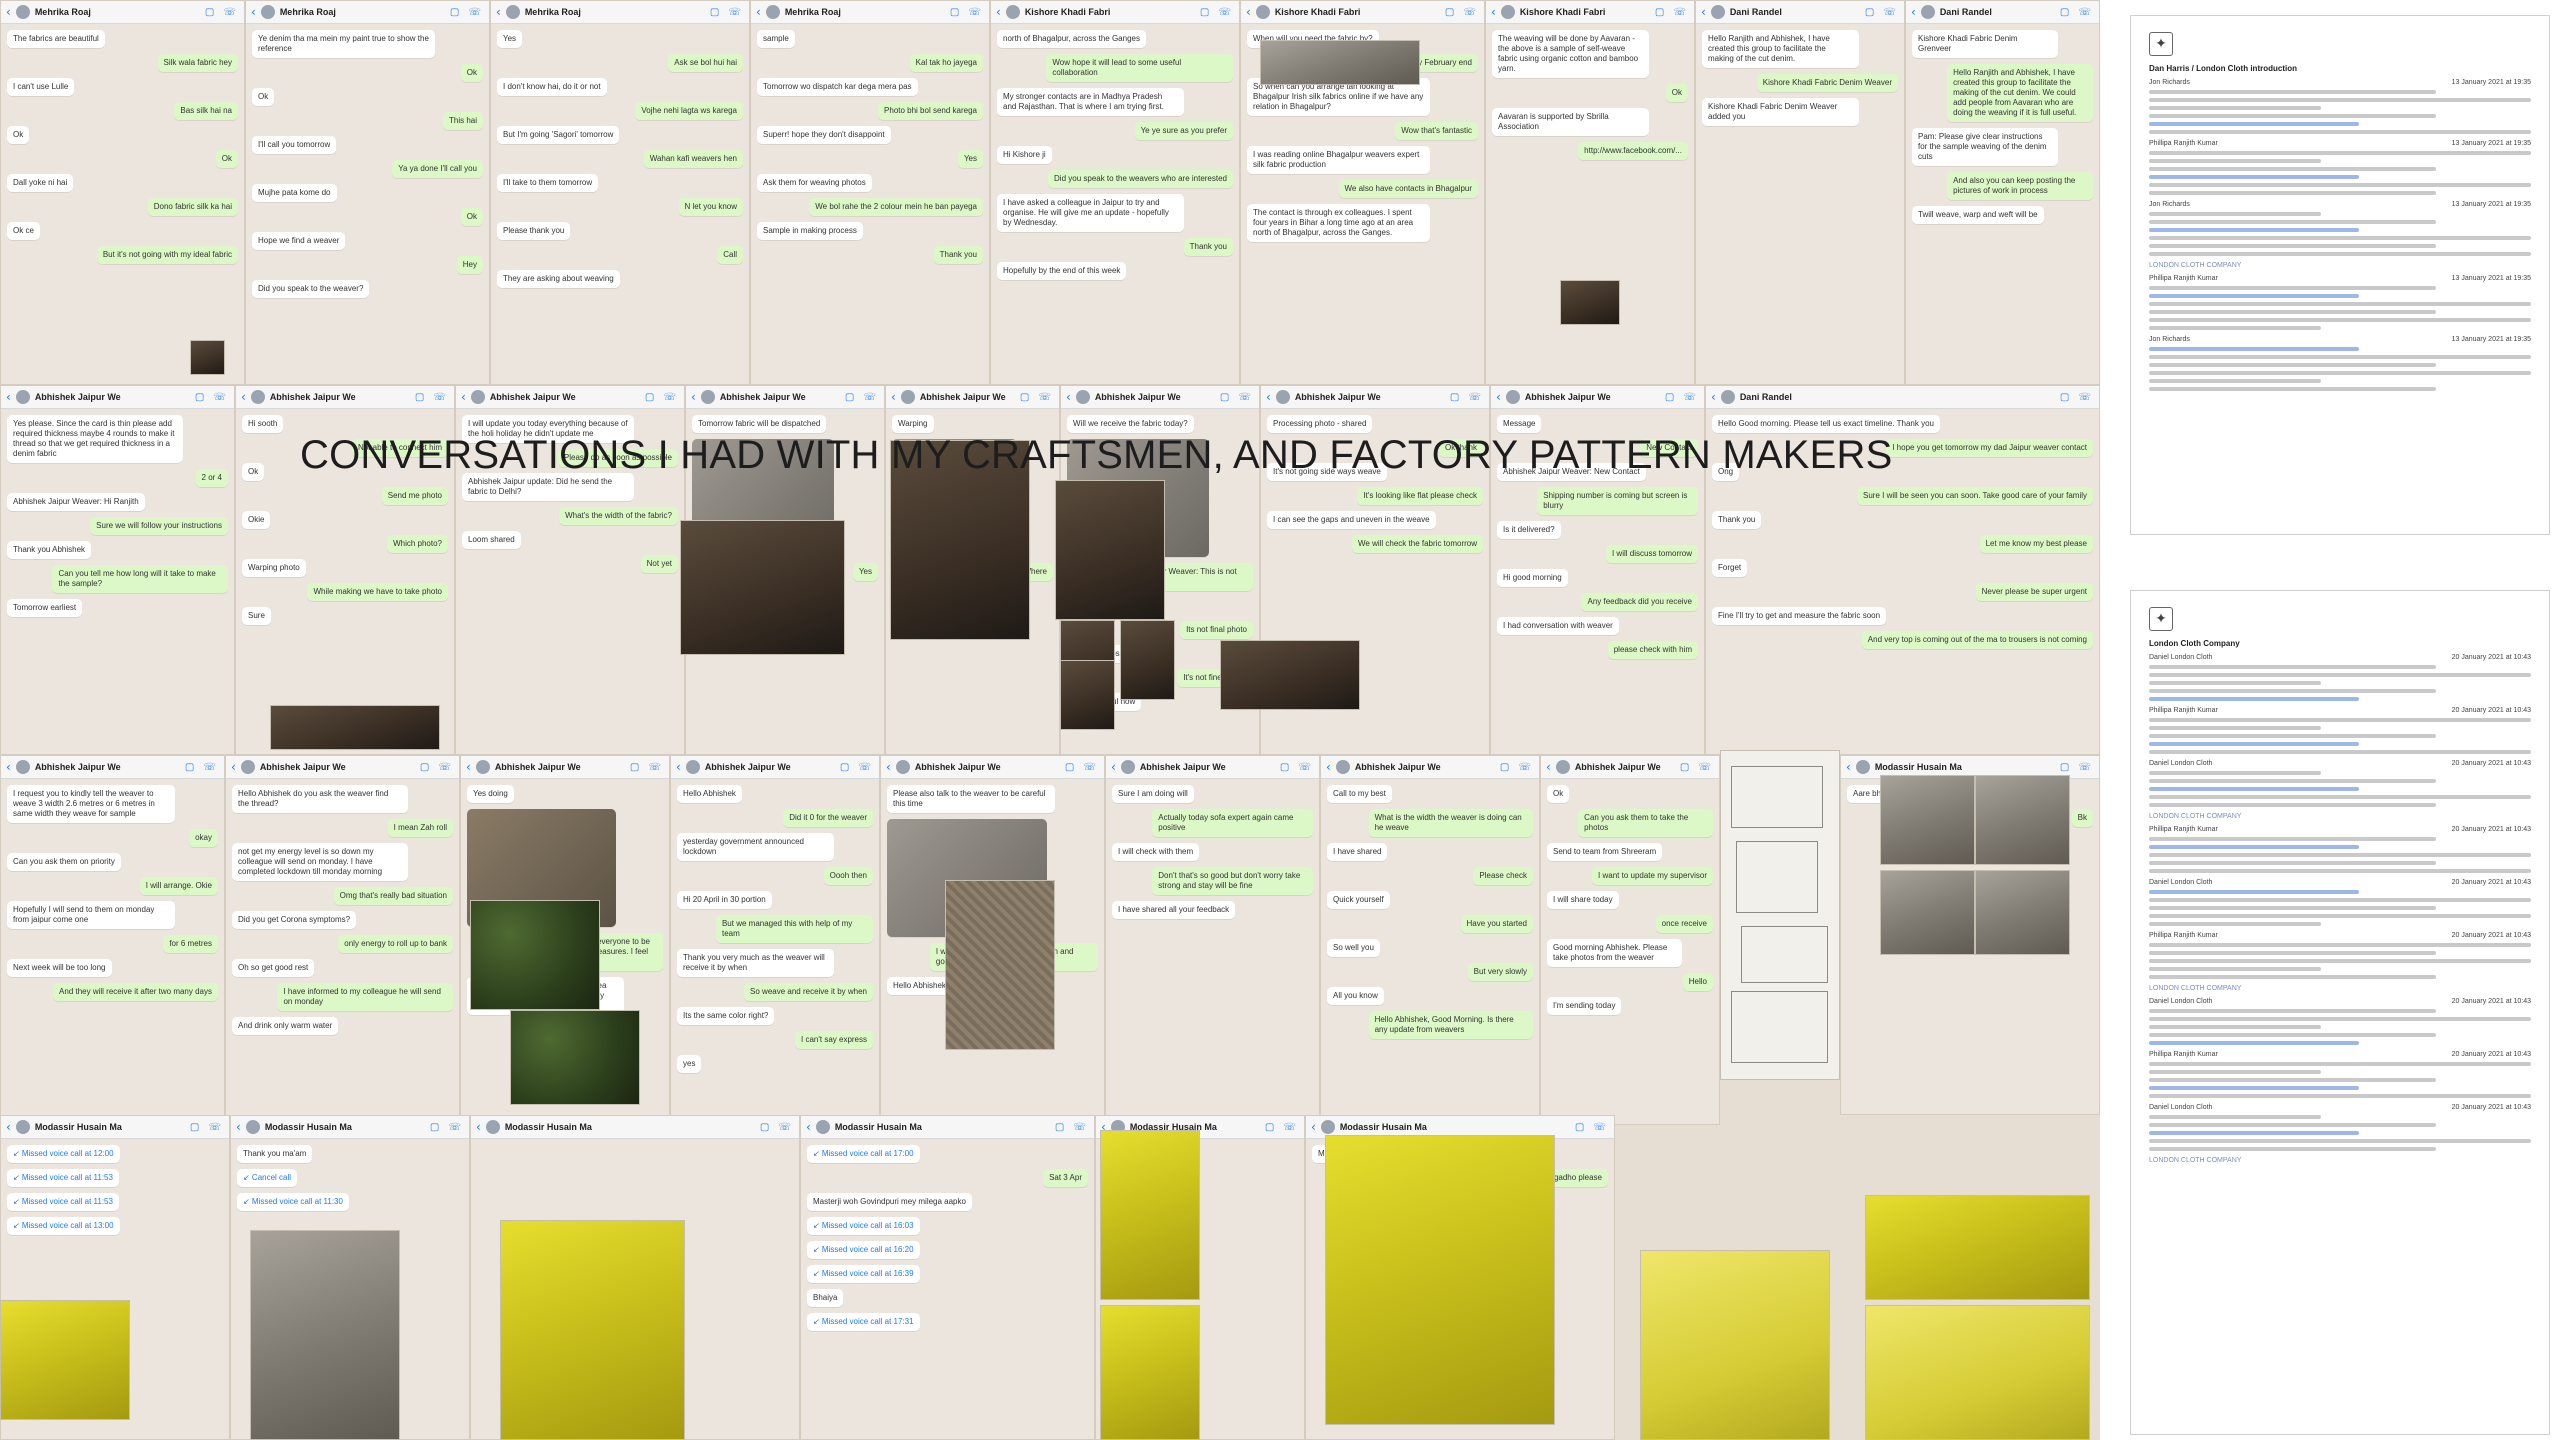 This screenshot has width=2560, height=1440. What do you see at coordinates (1800, 12) in the screenshot?
I see `chat-header: ‹ Dani Randel ▢ ☏` at bounding box center [1800, 12].